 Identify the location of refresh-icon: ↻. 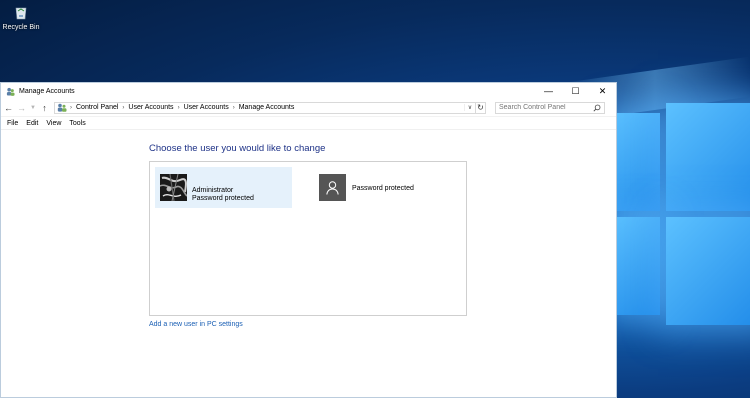
(480, 107).